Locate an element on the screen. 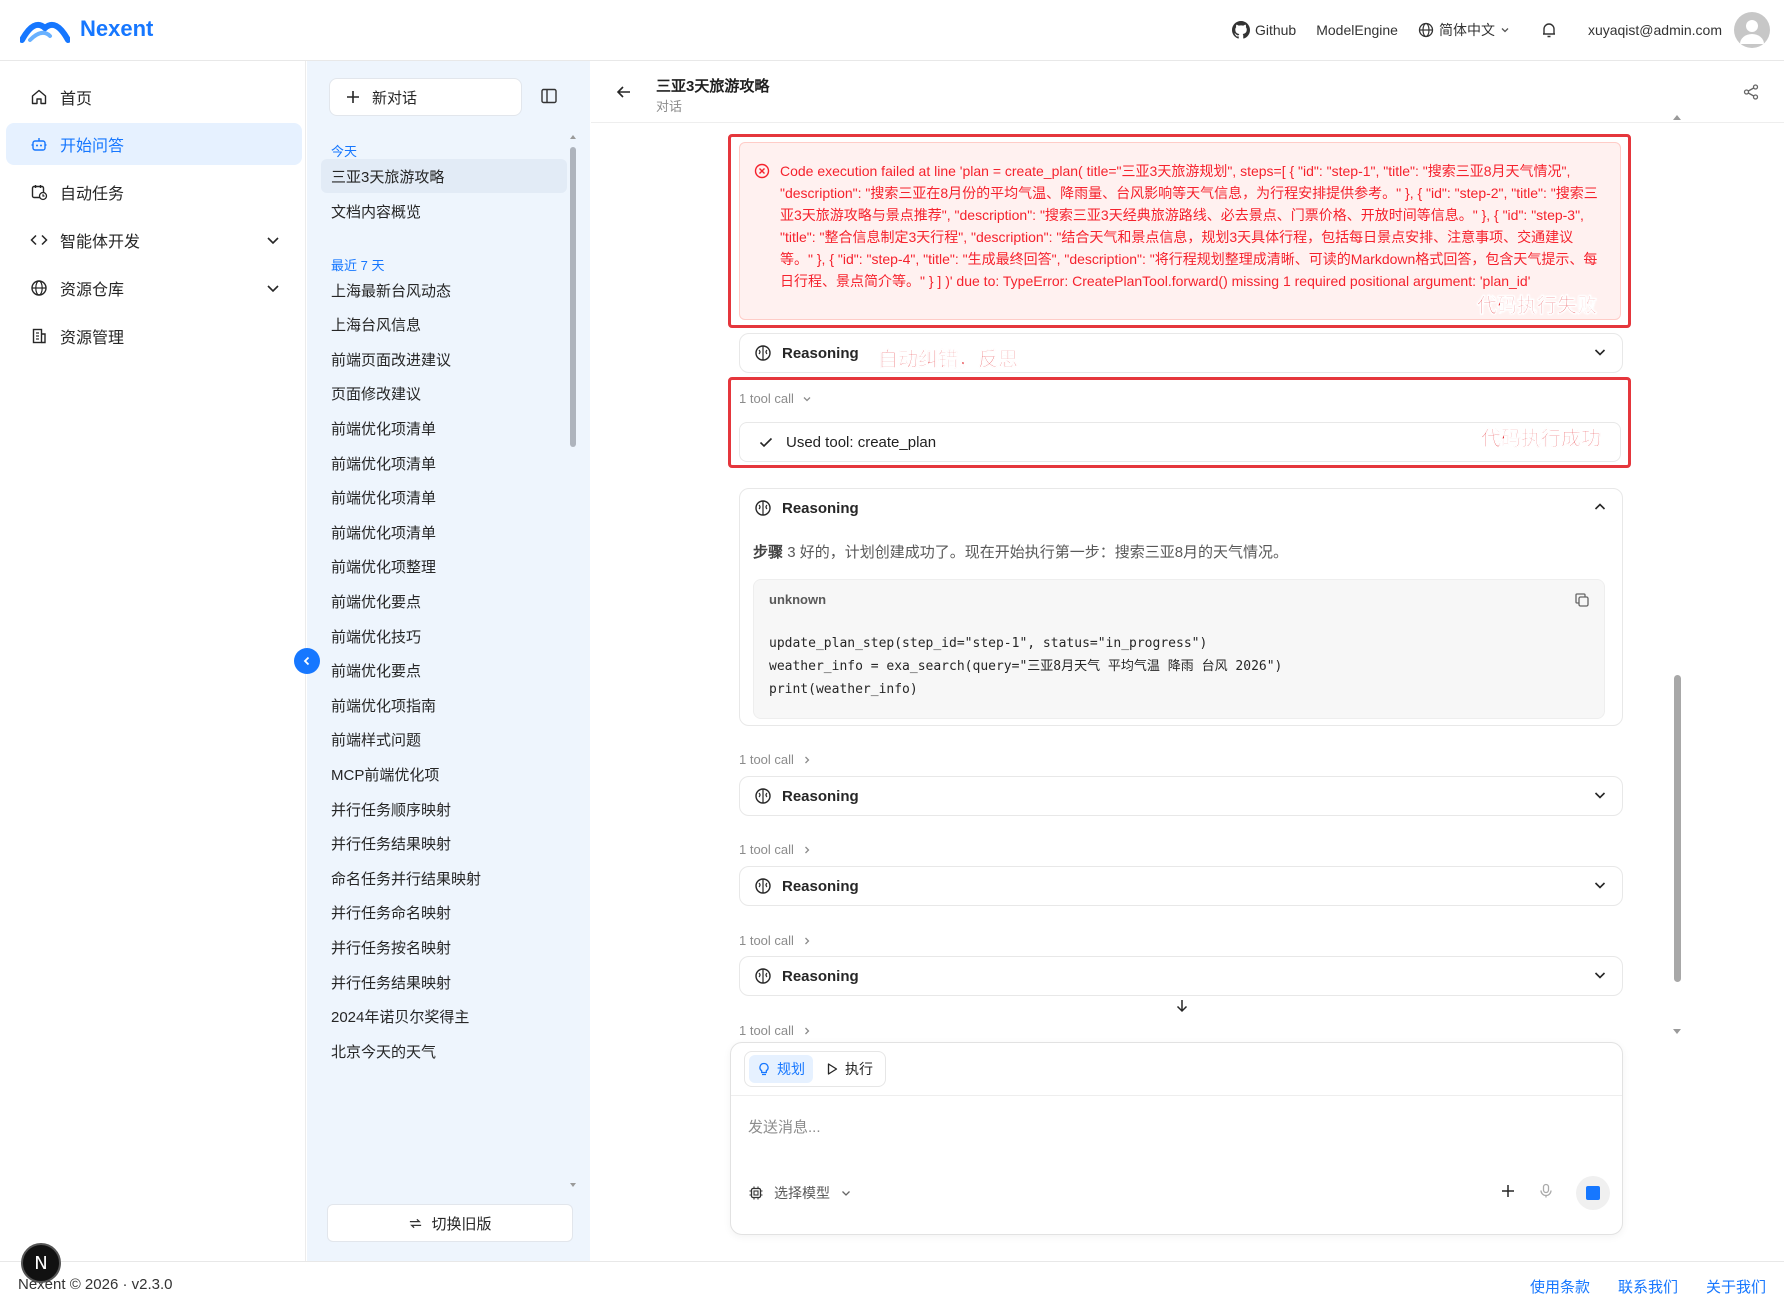 Image resolution: width=1784 pixels, height=1305 pixels. footer-link-contact: 联系我们 is located at coordinates (1648, 1286).